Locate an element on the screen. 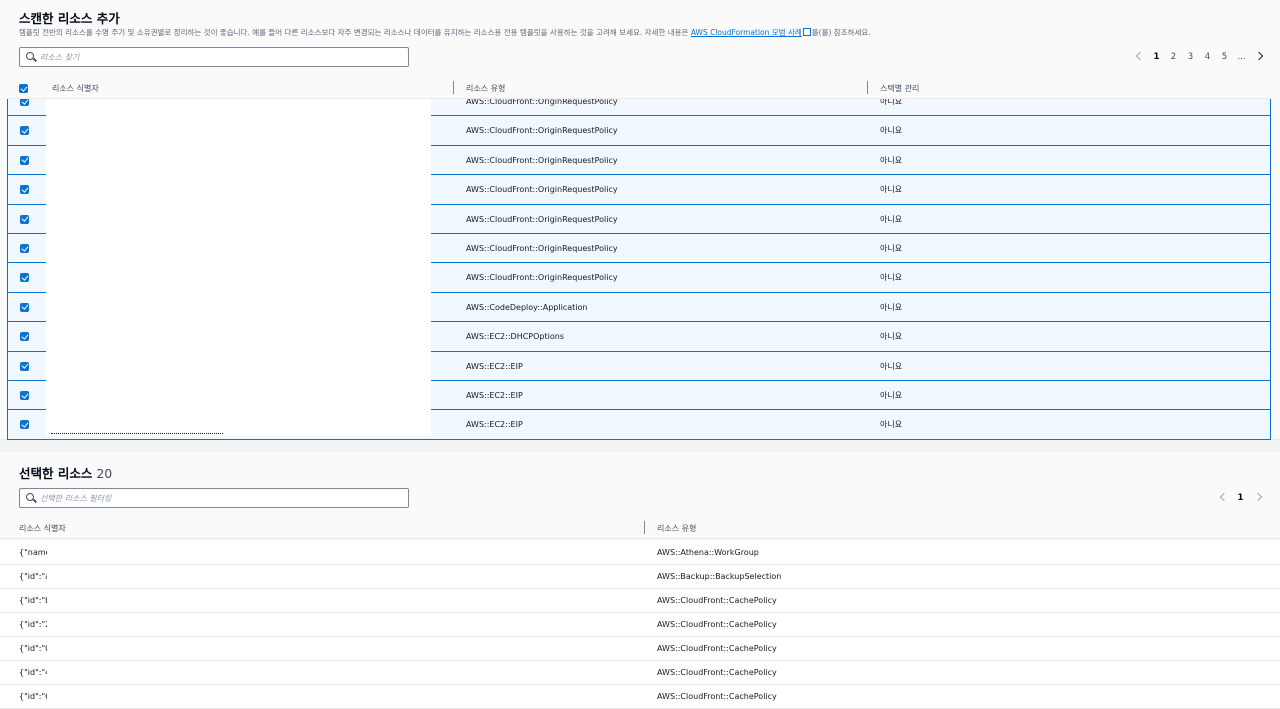 The image size is (1280, 709). resource-identifier-cell: {"id":"a is located at coordinates (35, 576).